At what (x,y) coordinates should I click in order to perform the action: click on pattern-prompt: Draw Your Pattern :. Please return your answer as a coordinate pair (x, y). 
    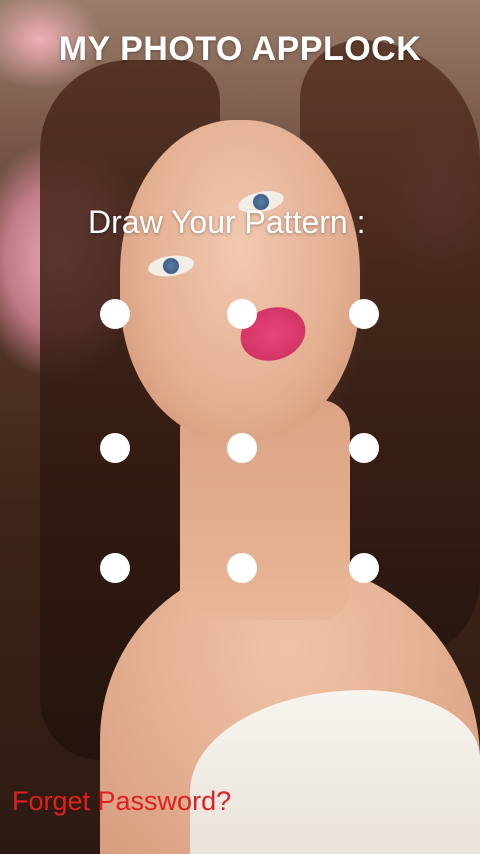
    Looking at the image, I should click on (227, 222).